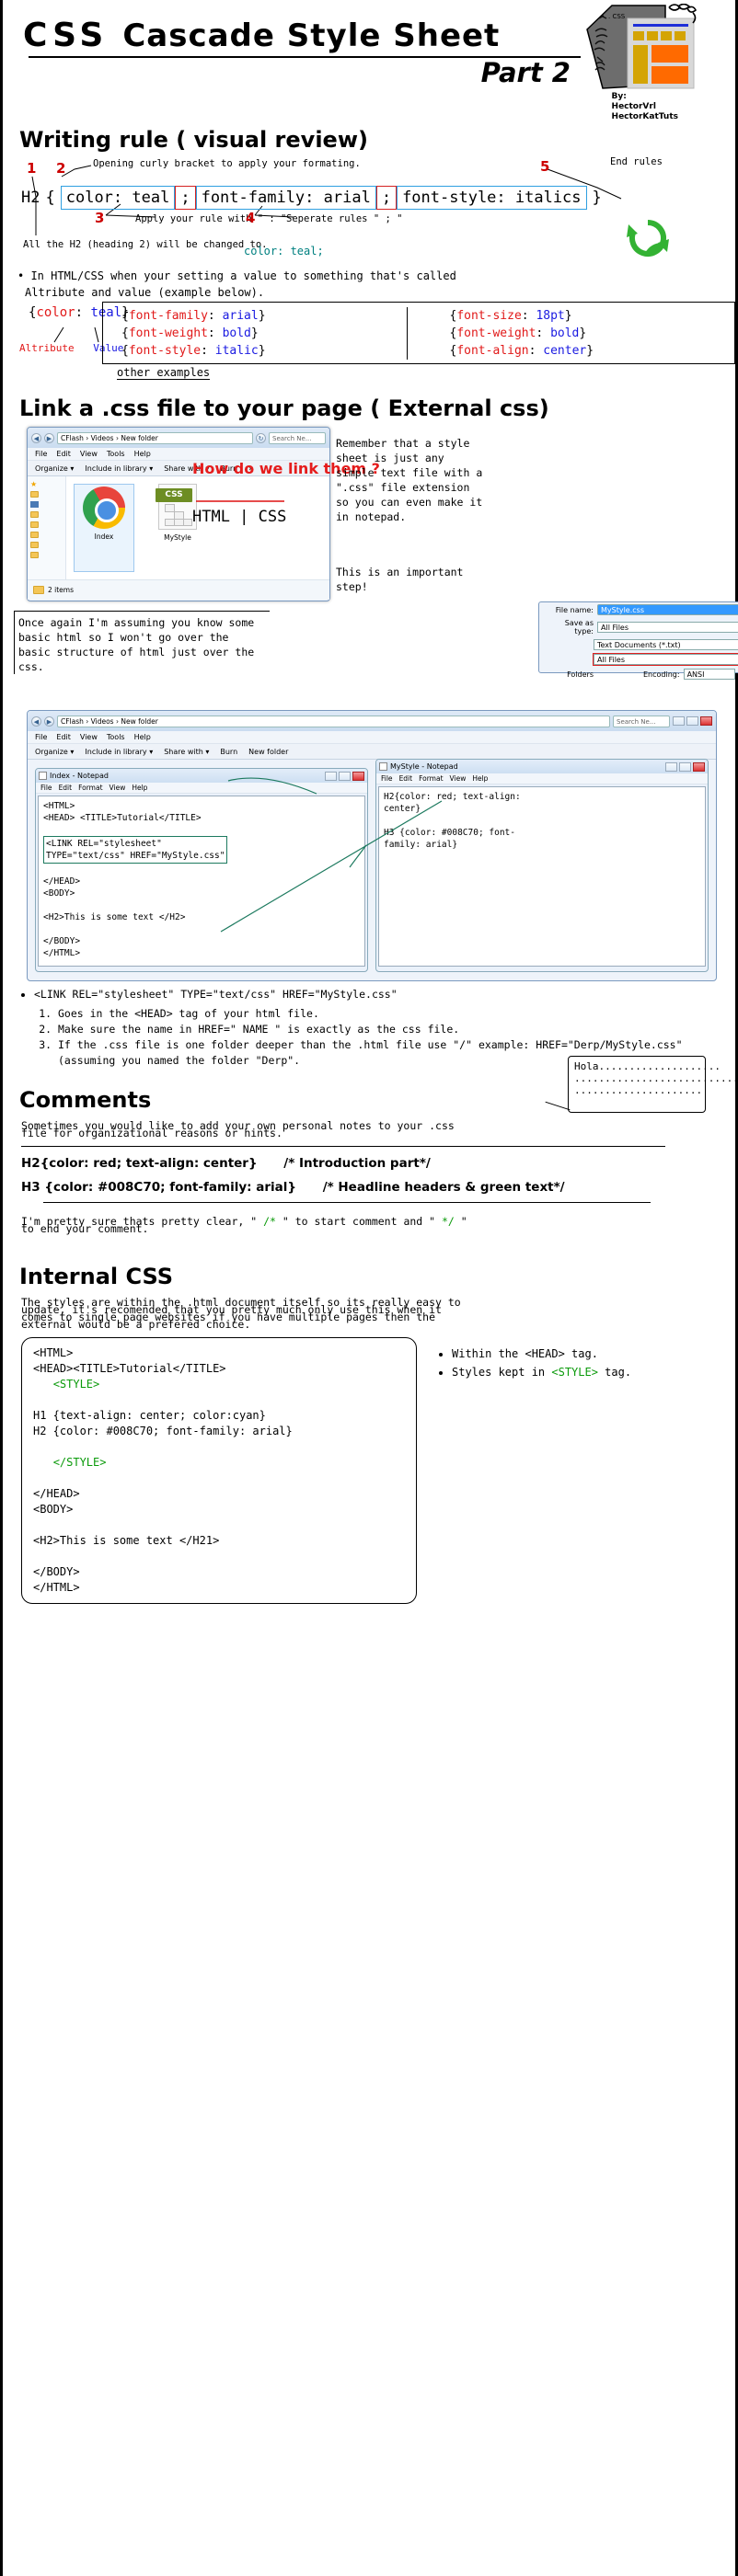 Image resolution: width=738 pixels, height=2576 pixels. I want to click on code-line: H2 {color: #008C70; font-family: arial}, so click(163, 1431).